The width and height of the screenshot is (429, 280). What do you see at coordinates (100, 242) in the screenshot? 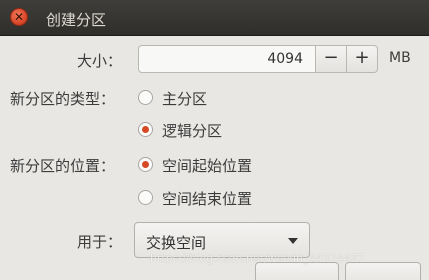
I see `use-as-label: 用于：` at bounding box center [100, 242].